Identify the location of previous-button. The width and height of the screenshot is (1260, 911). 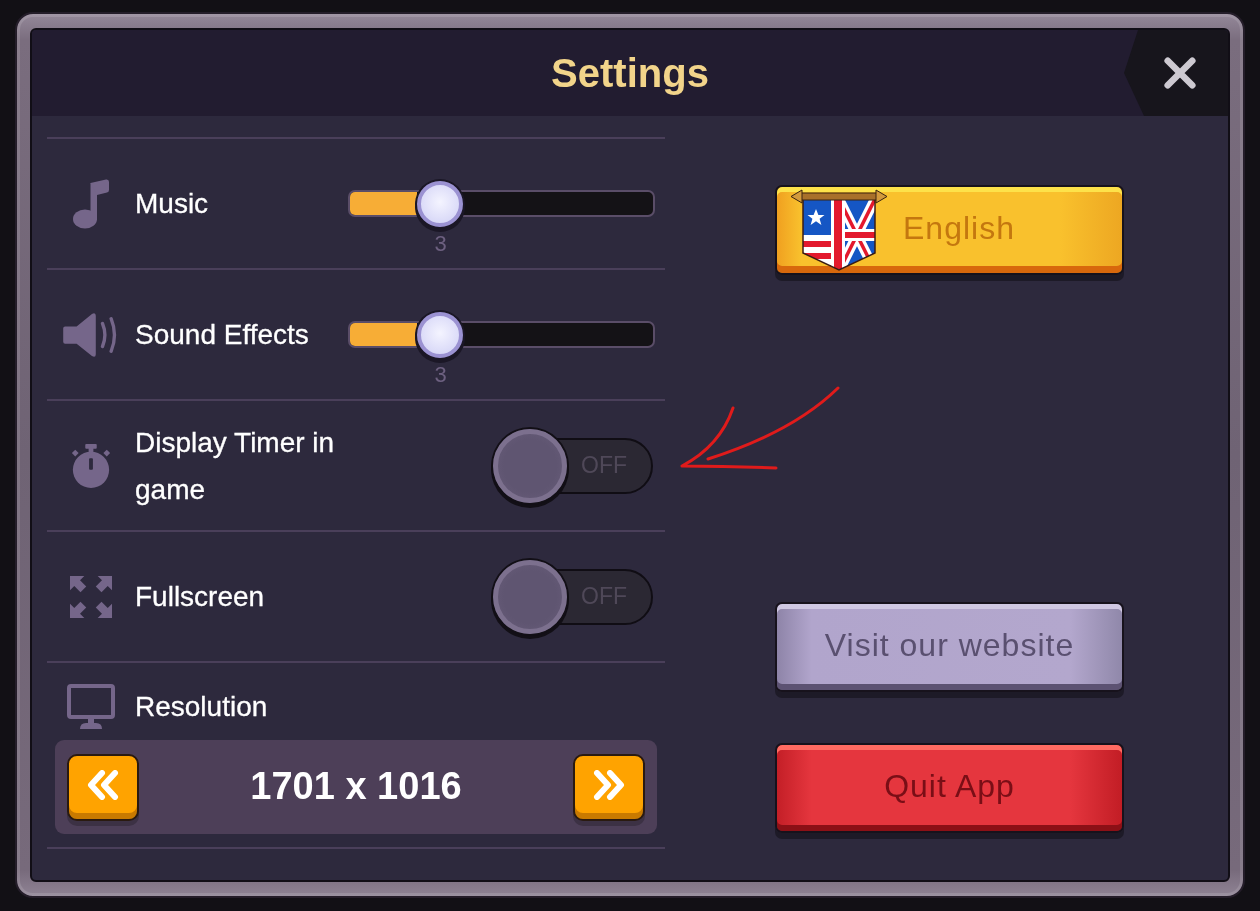
(103, 787).